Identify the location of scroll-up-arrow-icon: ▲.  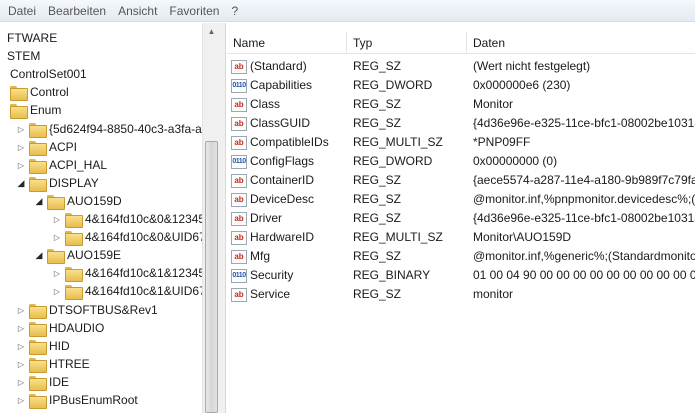
(211, 31).